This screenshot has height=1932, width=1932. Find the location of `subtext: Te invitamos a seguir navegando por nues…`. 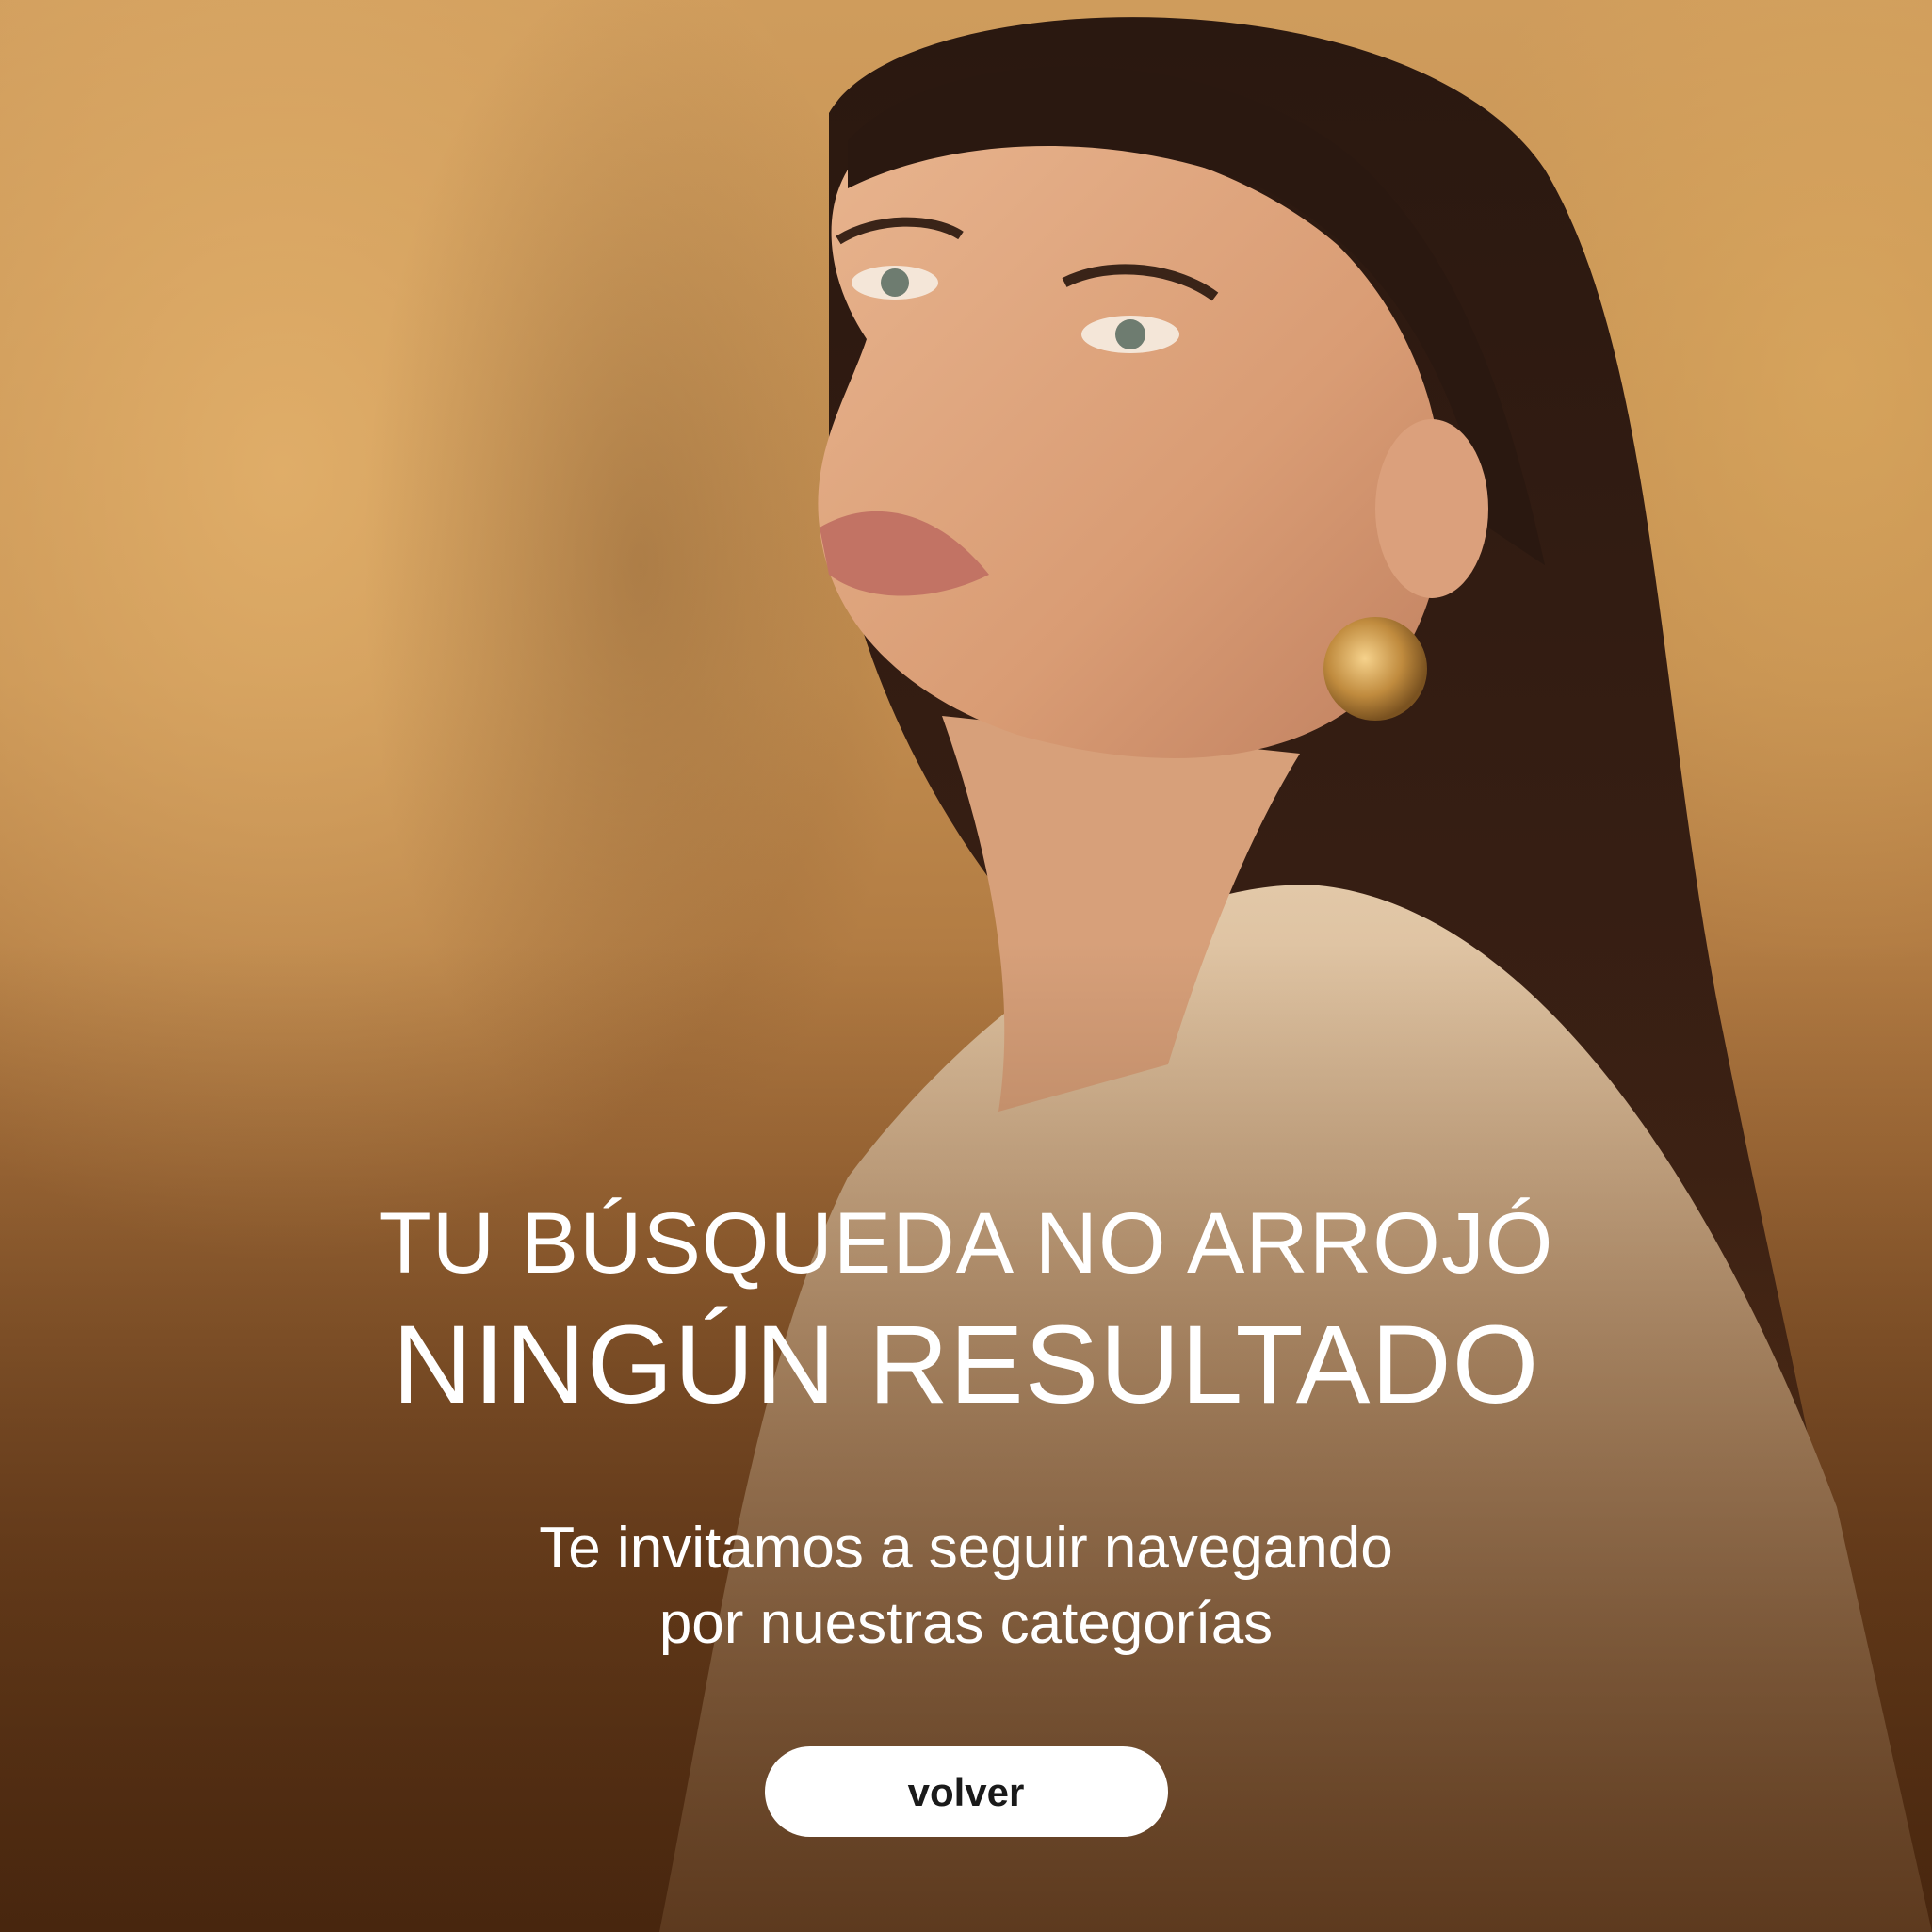

subtext: Te invitamos a seguir navegando por nues… is located at coordinates (966, 1586).